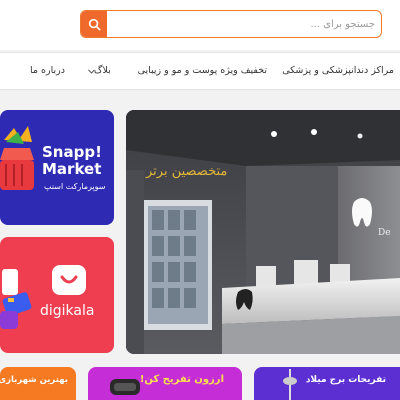  What do you see at coordinates (34, 380) in the screenshot?
I see `bottom-banner-amusement-label: بهترین شهربازی ه` at bounding box center [34, 380].